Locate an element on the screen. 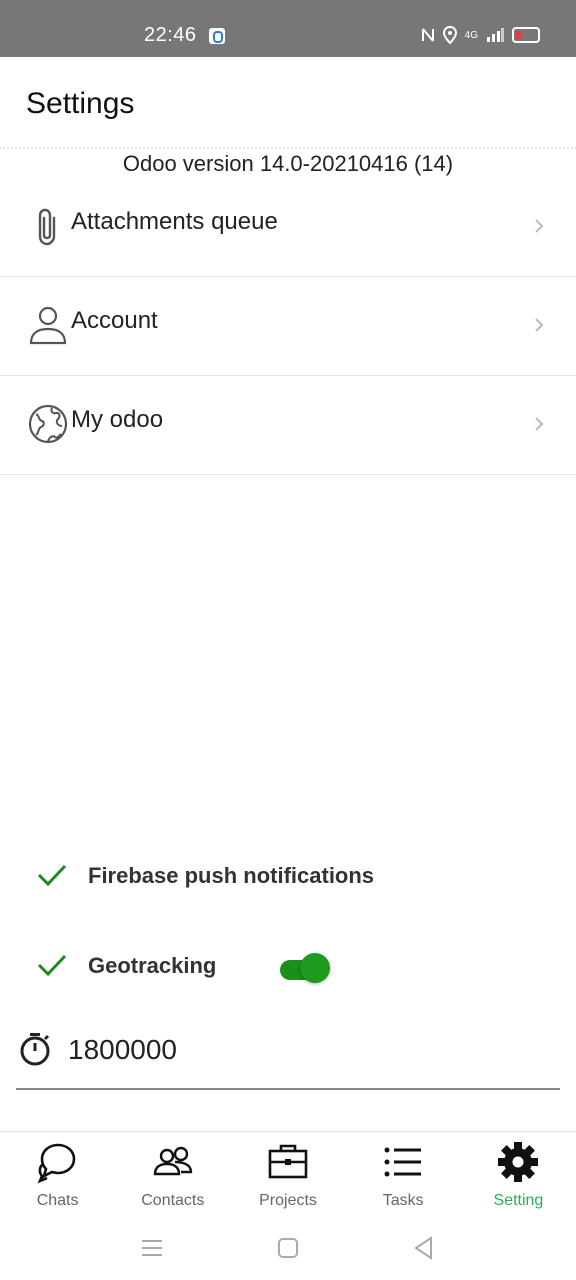  back-icon is located at coordinates (424, 1248).